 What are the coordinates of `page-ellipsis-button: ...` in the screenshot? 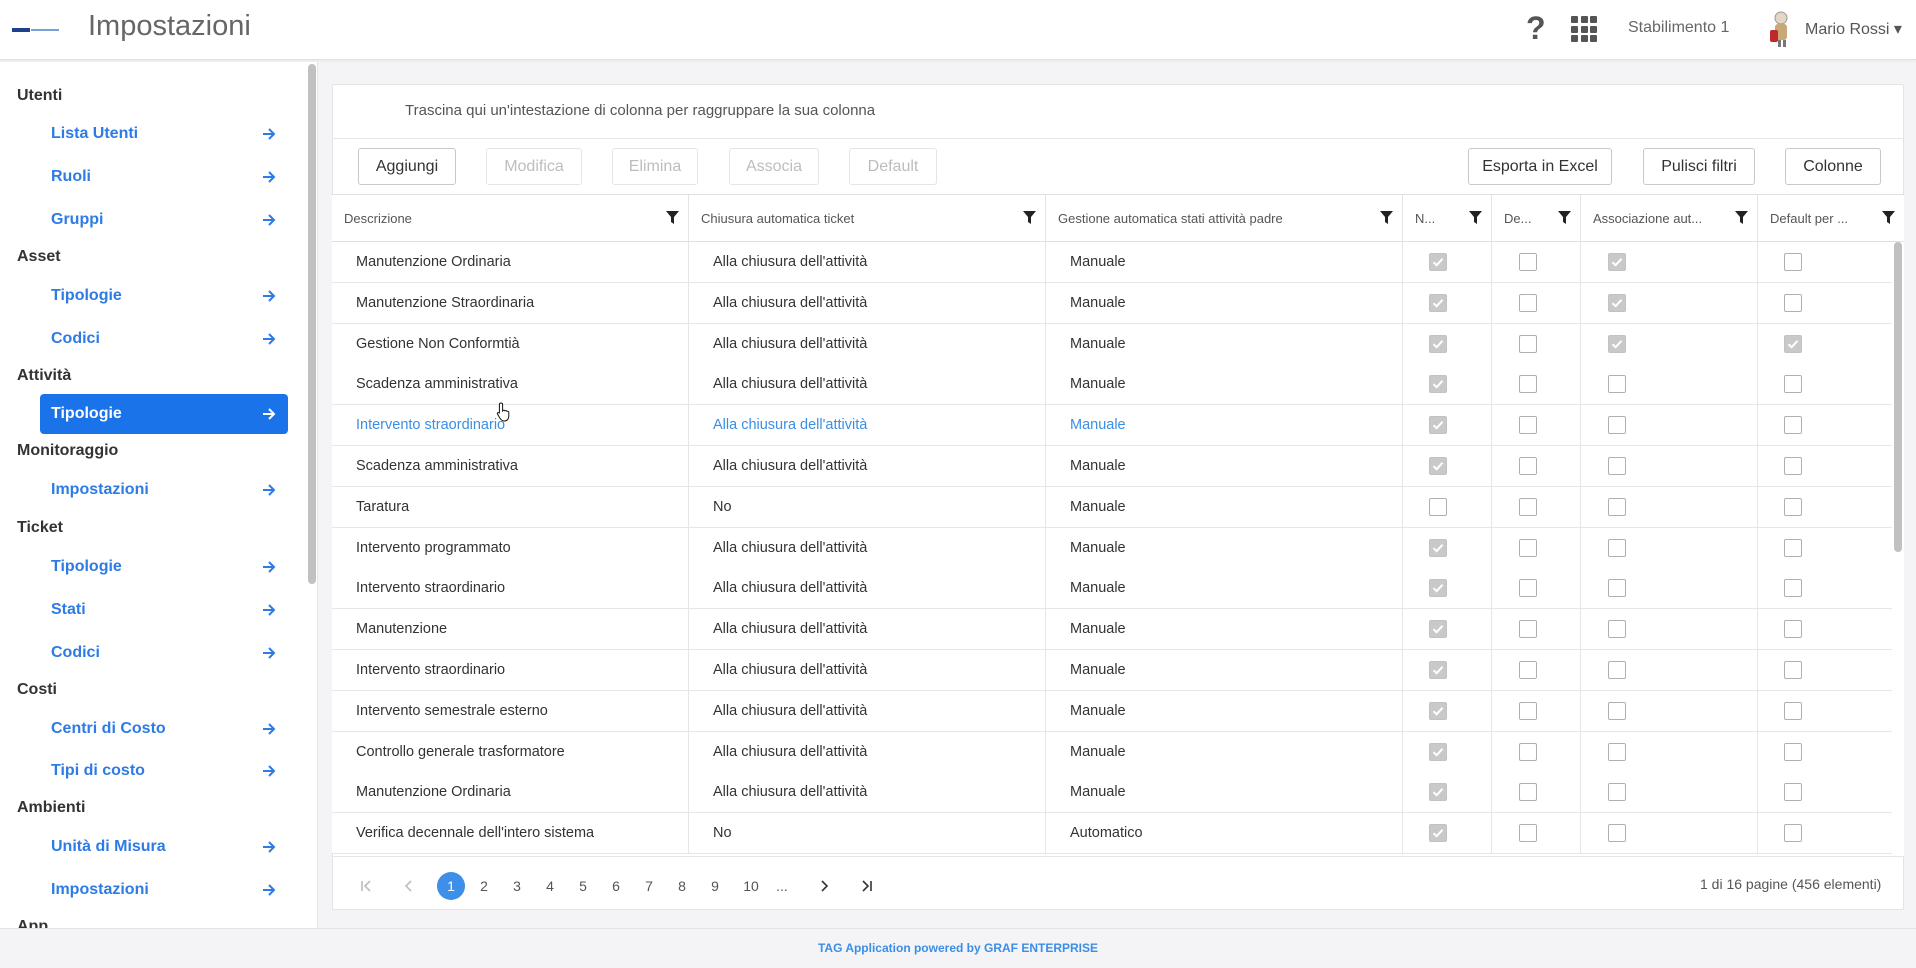 It's located at (782, 886).